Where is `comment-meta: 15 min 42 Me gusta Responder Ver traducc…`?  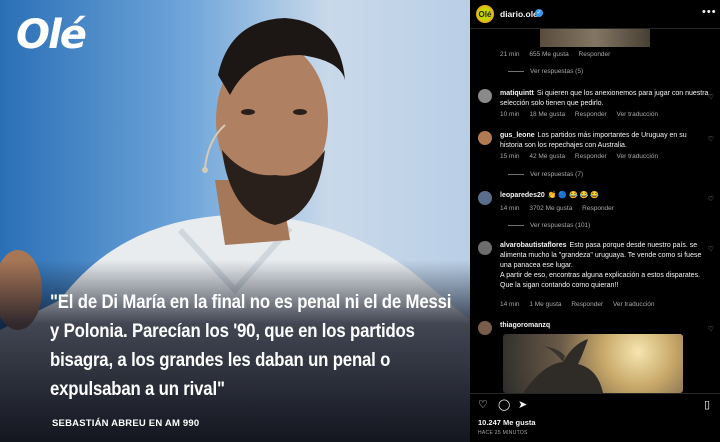
comment-meta: 15 min 42 Me gusta Responder Ver traducc… is located at coordinates (583, 156).